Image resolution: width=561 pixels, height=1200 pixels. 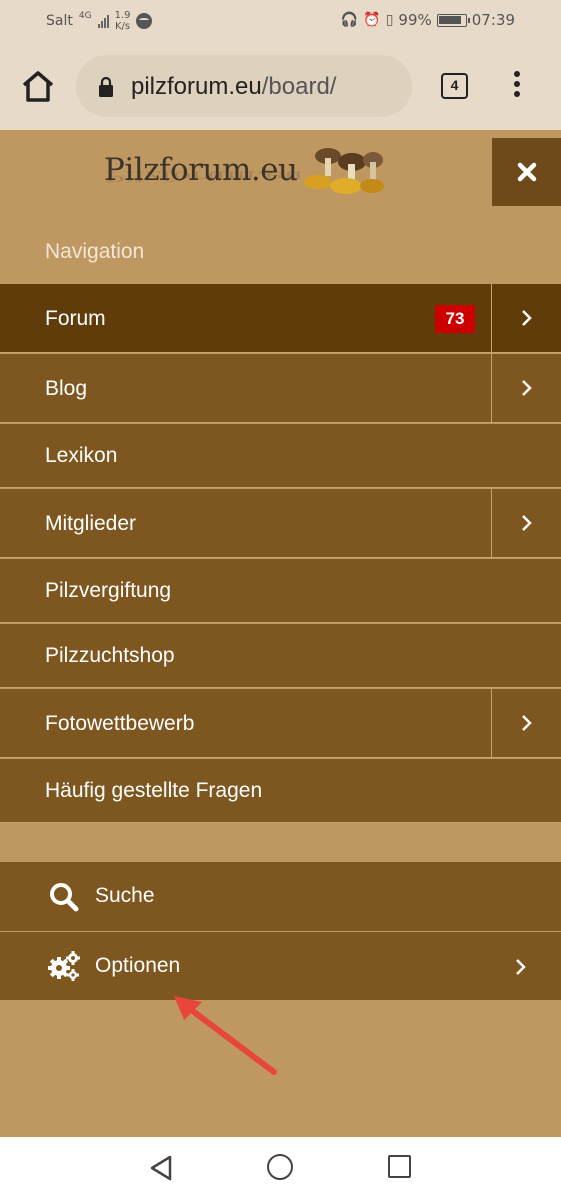 I want to click on close-icon, so click(x=526, y=172).